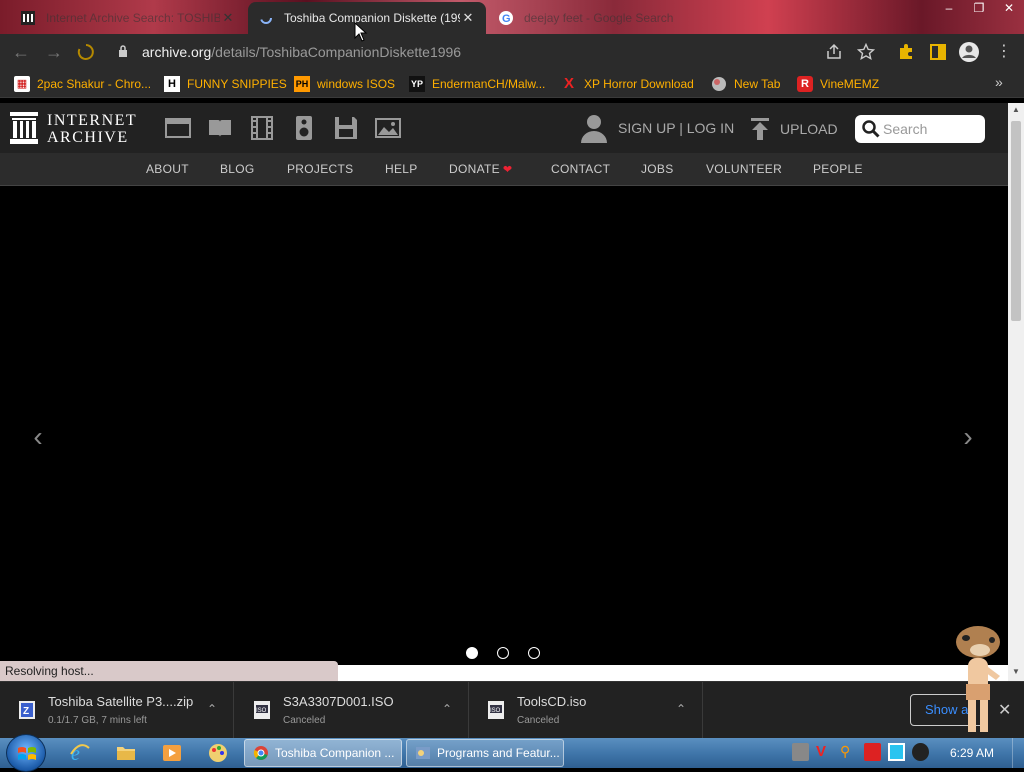  I want to click on bookmark-new-tab: New Tab, so click(745, 84).